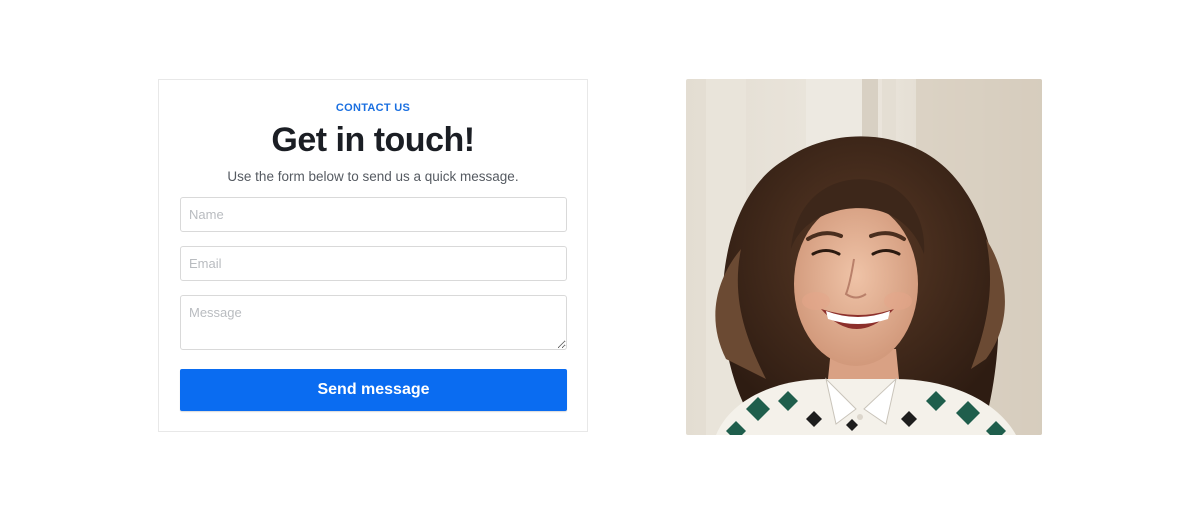 The image size is (1200, 512). I want to click on message-textarea, so click(373, 322).